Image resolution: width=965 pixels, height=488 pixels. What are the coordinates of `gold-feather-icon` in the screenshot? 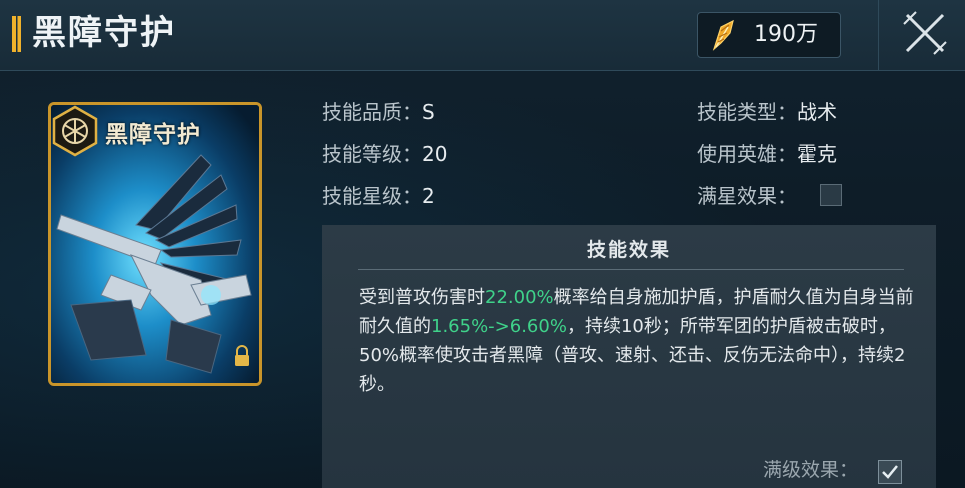 It's located at (723, 35).